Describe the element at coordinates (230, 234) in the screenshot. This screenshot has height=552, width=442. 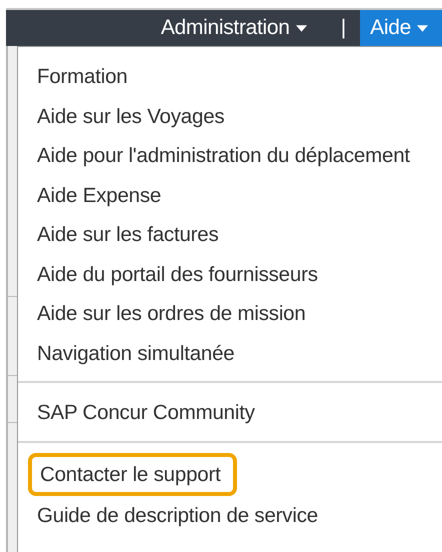
I see `menu-item: Aide sur les factures` at that location.